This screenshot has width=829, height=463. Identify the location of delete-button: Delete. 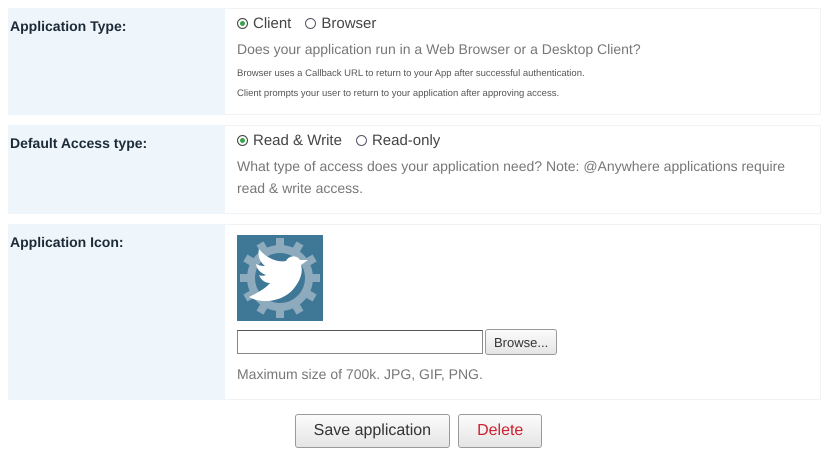
(500, 431).